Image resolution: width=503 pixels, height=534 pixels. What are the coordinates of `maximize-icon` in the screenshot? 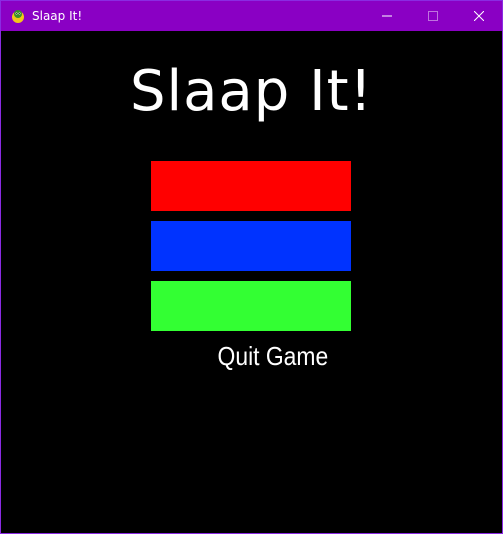 It's located at (433, 16).